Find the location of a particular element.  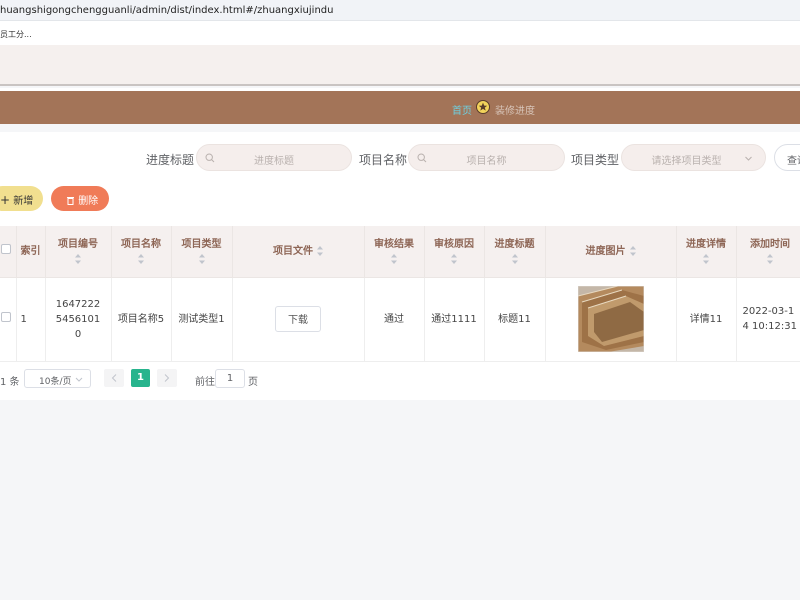

project-type-cell: 测试类型1 is located at coordinates (202, 319).